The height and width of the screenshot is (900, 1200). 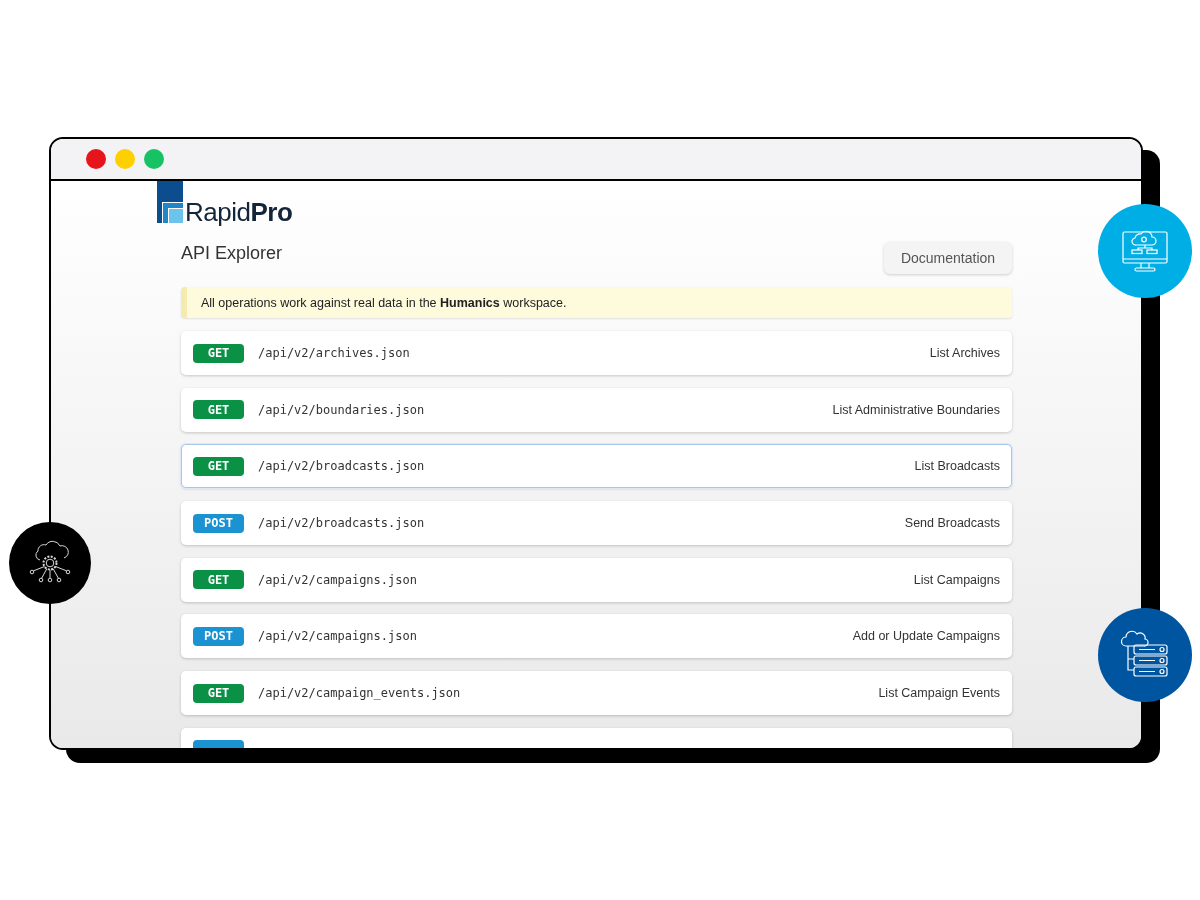 What do you see at coordinates (232, 253) in the screenshot?
I see `page-title: API Explorer` at bounding box center [232, 253].